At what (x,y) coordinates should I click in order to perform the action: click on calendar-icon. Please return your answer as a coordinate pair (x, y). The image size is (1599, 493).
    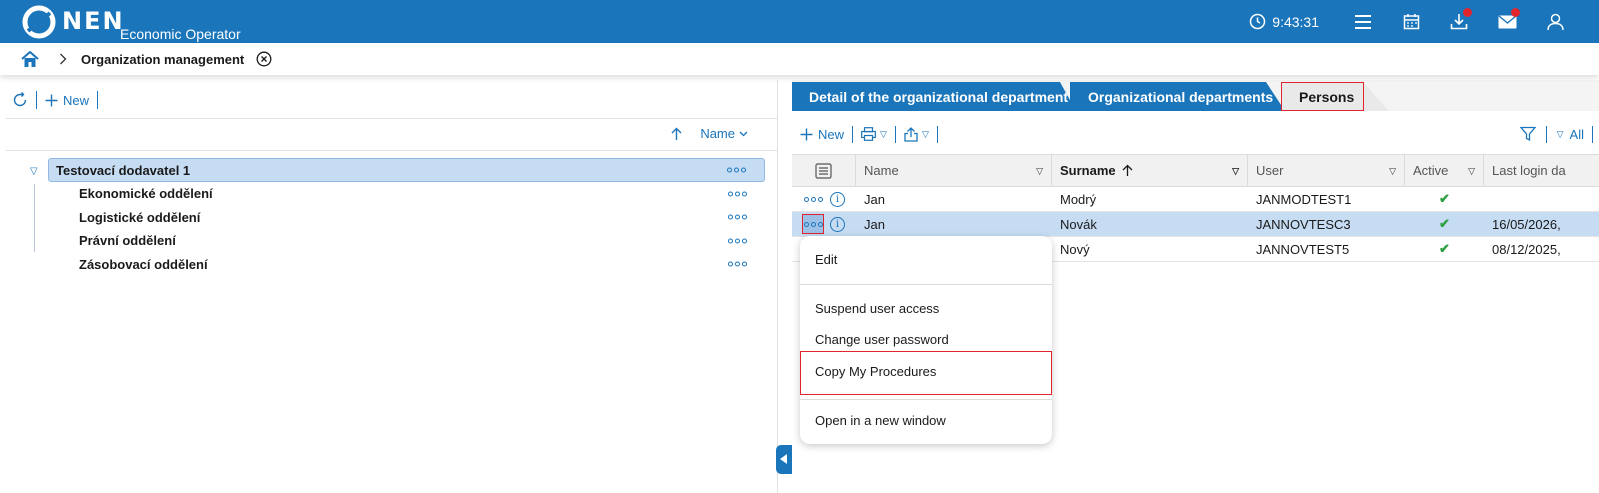
    Looking at the image, I should click on (1411, 22).